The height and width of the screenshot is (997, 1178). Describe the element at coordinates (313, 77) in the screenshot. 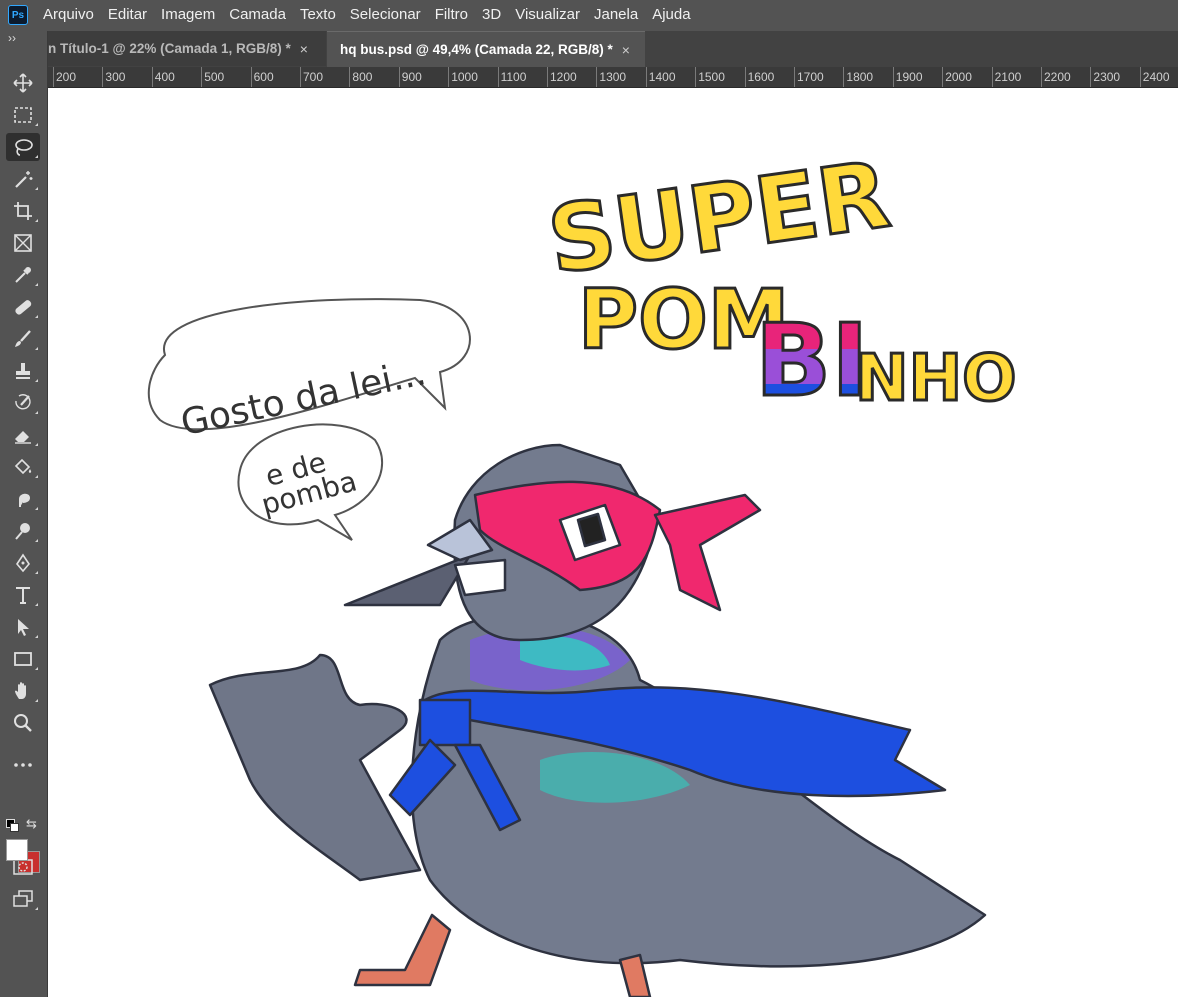

I see `ruler-label: 700` at that location.